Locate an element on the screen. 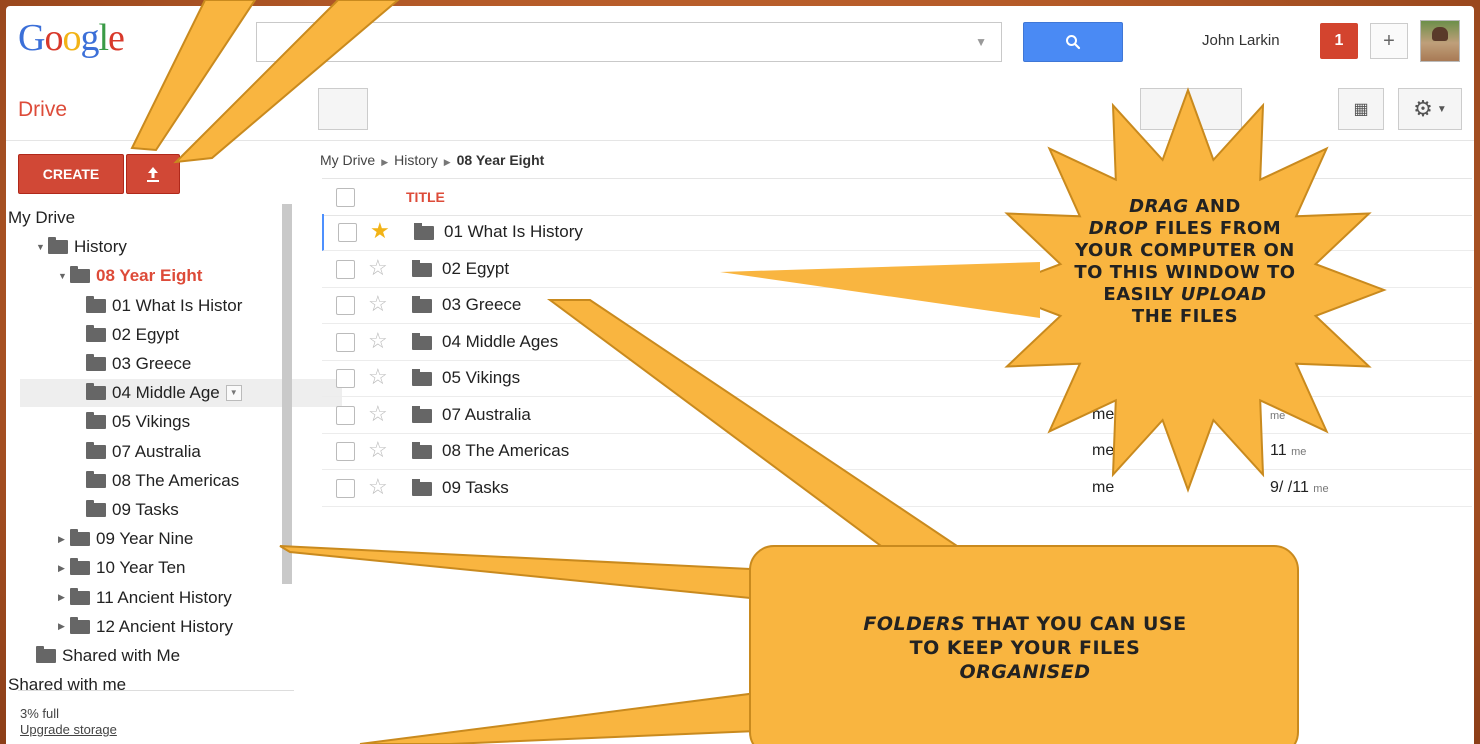 The width and height of the screenshot is (1480, 744). callout-line: your computer on is located at coordinates (1185, 251).